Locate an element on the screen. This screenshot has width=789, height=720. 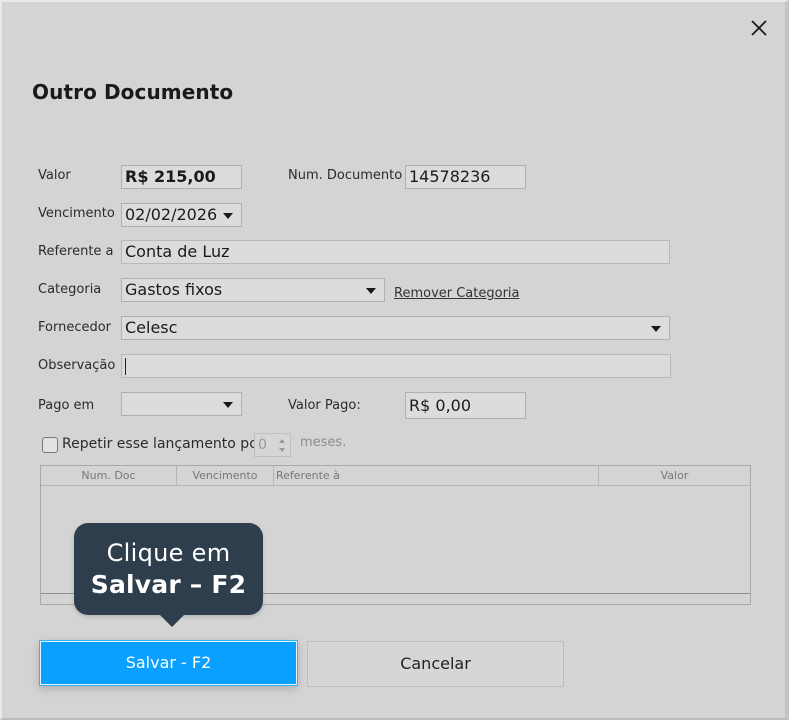
tooltip-line-2: Salvar – F2 is located at coordinates (168, 584).